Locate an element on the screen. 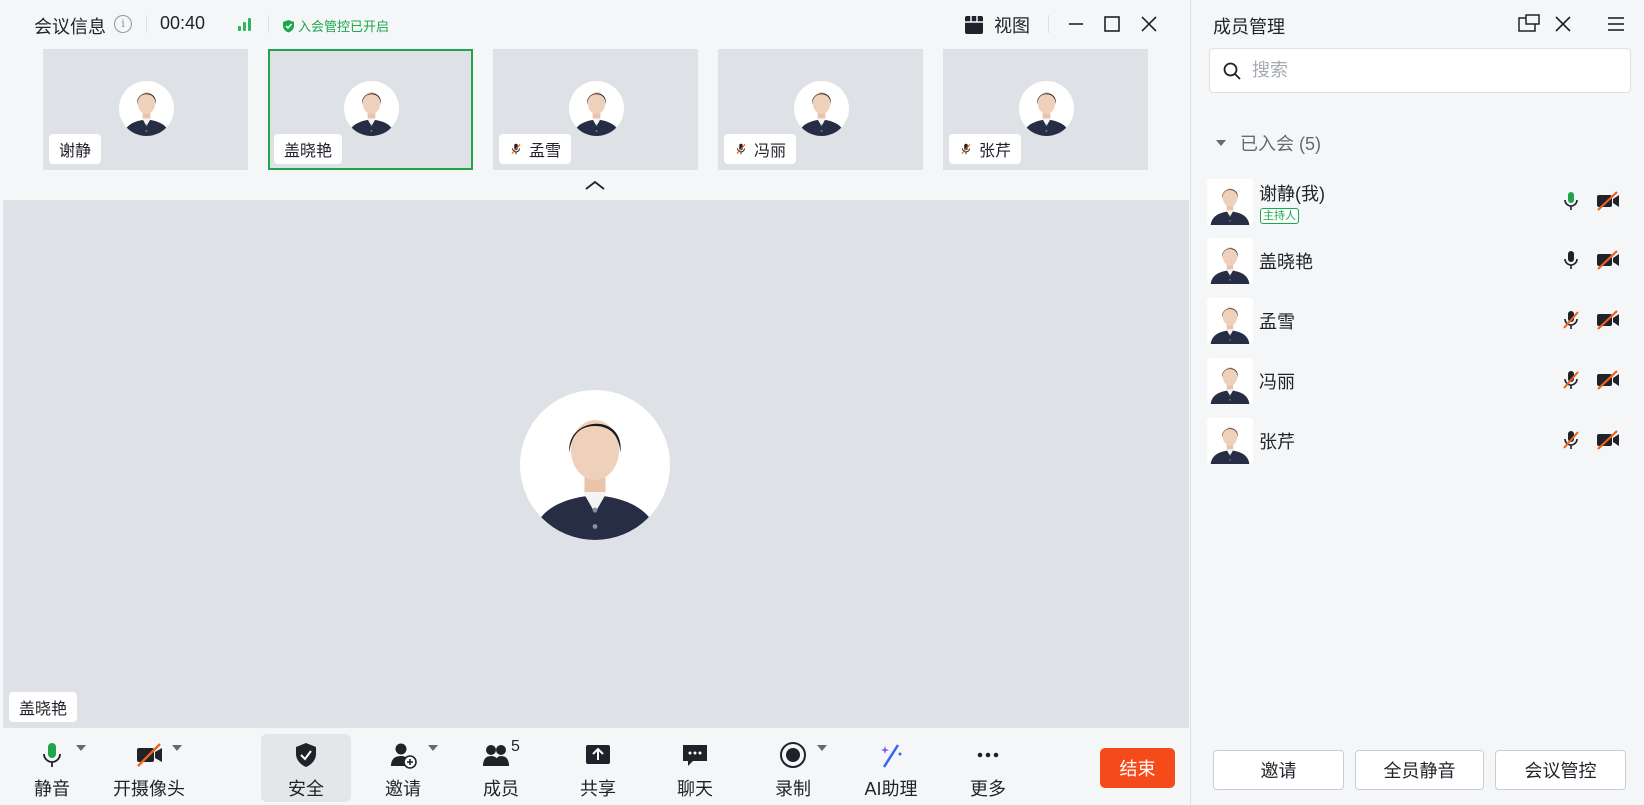 This screenshot has width=1644, height=805. close-panel-icon is located at coordinates (1563, 24).